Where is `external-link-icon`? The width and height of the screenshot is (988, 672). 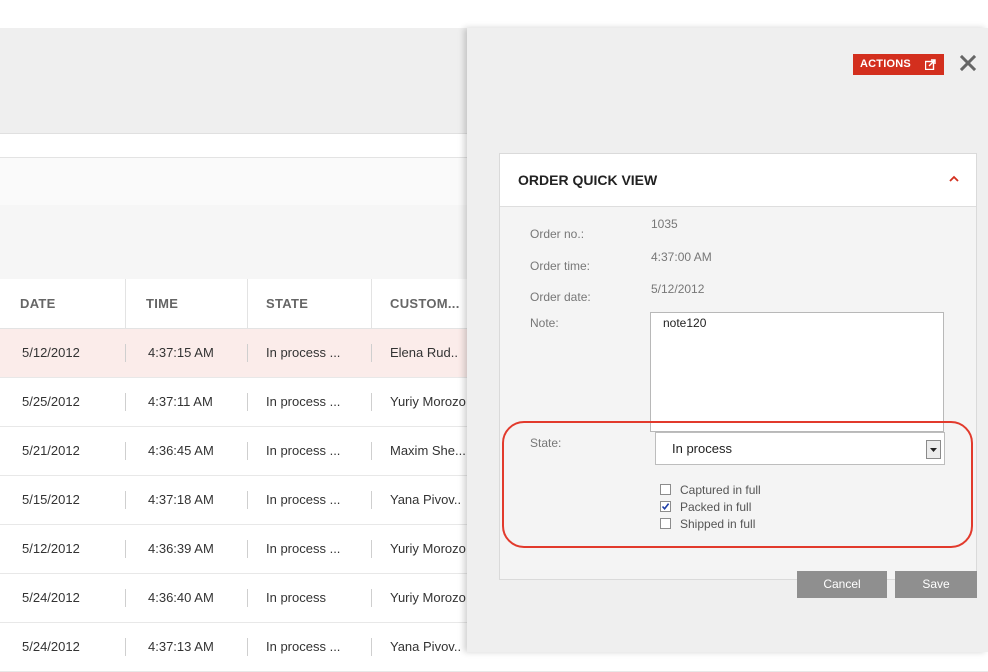 external-link-icon is located at coordinates (930, 64).